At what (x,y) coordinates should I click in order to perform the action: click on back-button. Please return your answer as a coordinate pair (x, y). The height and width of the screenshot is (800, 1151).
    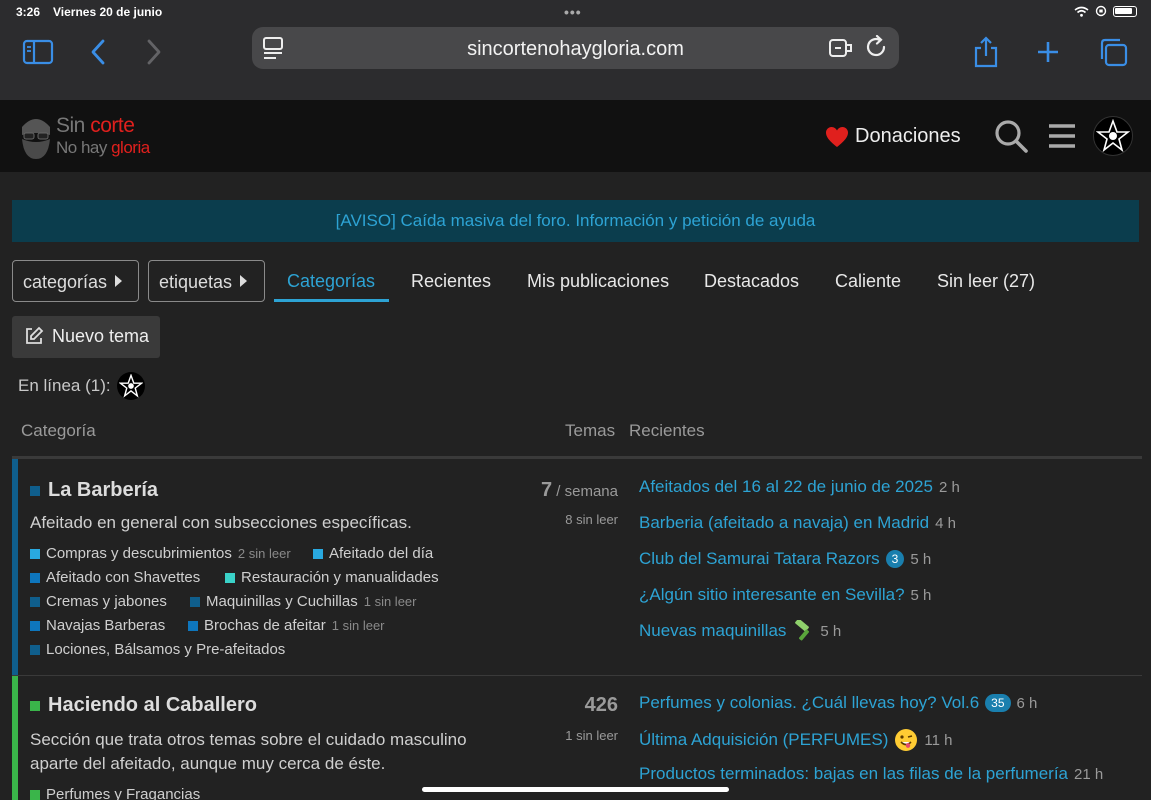
    Looking at the image, I should click on (98, 52).